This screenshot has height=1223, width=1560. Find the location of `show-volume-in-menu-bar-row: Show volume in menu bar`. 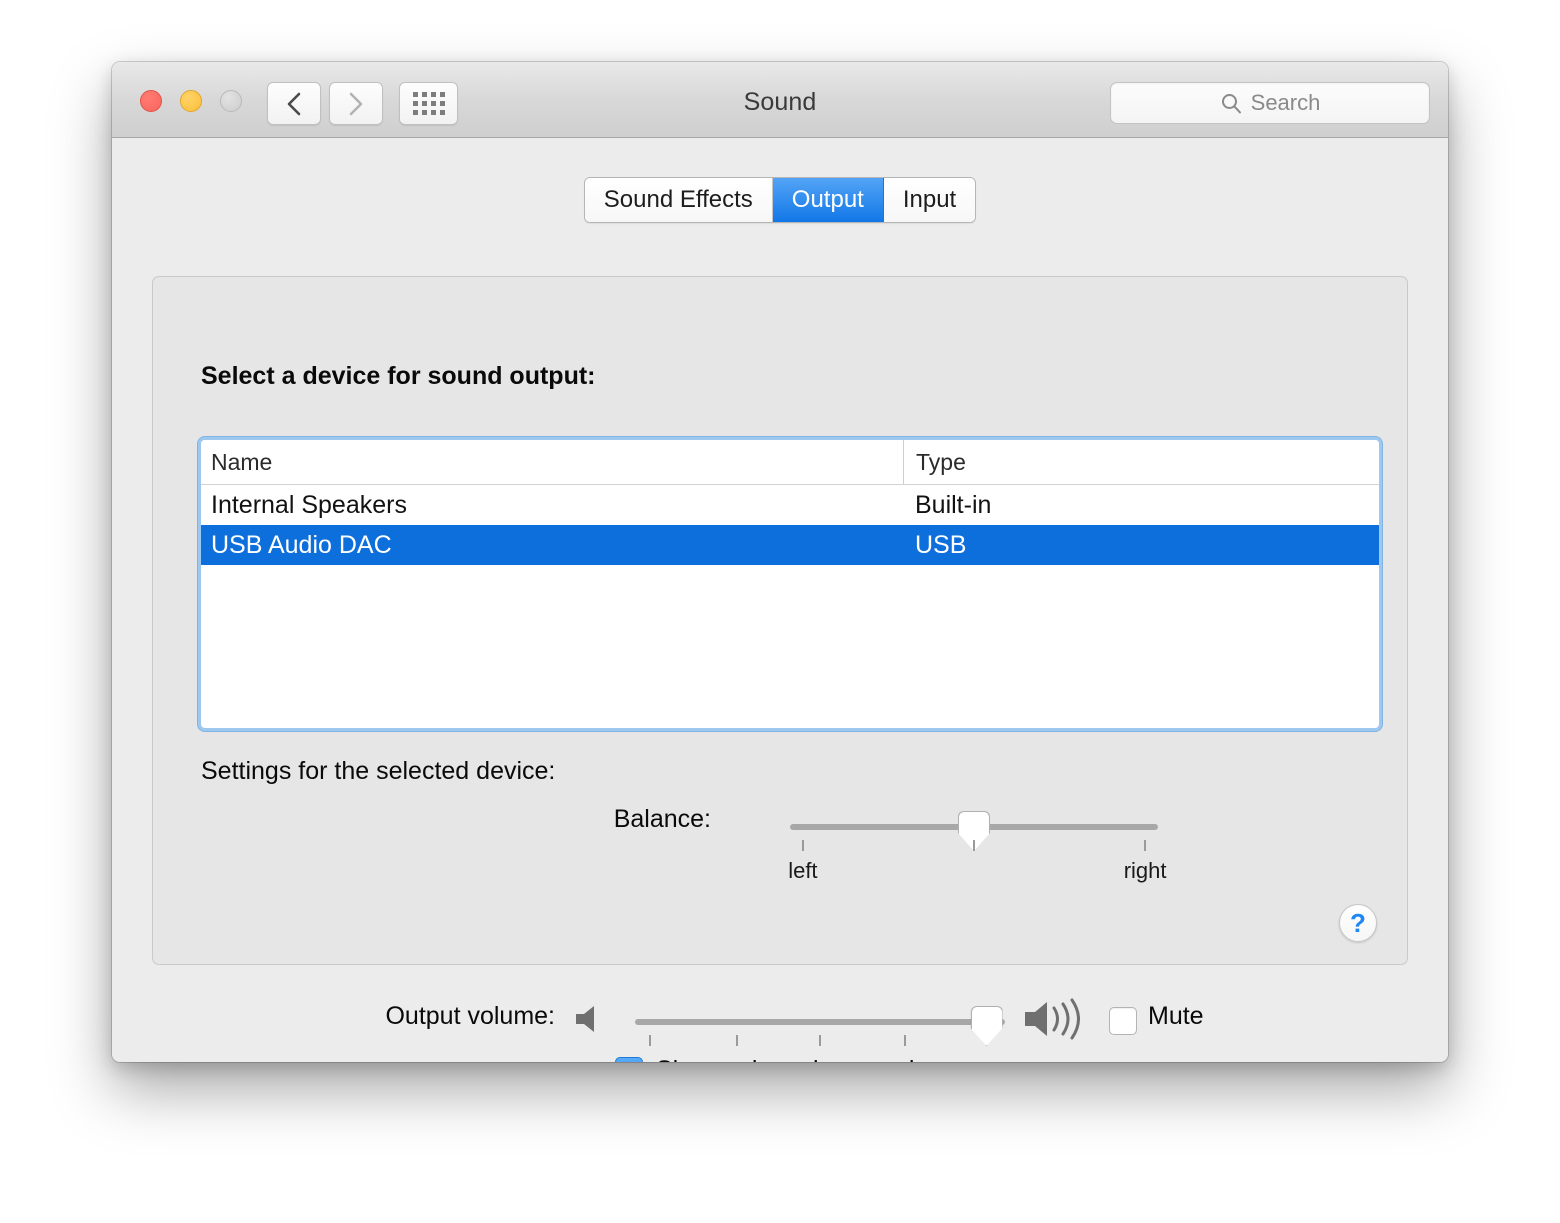

show-volume-in-menu-bar-row: Show volume in menu bar is located at coordinates (780, 1059).